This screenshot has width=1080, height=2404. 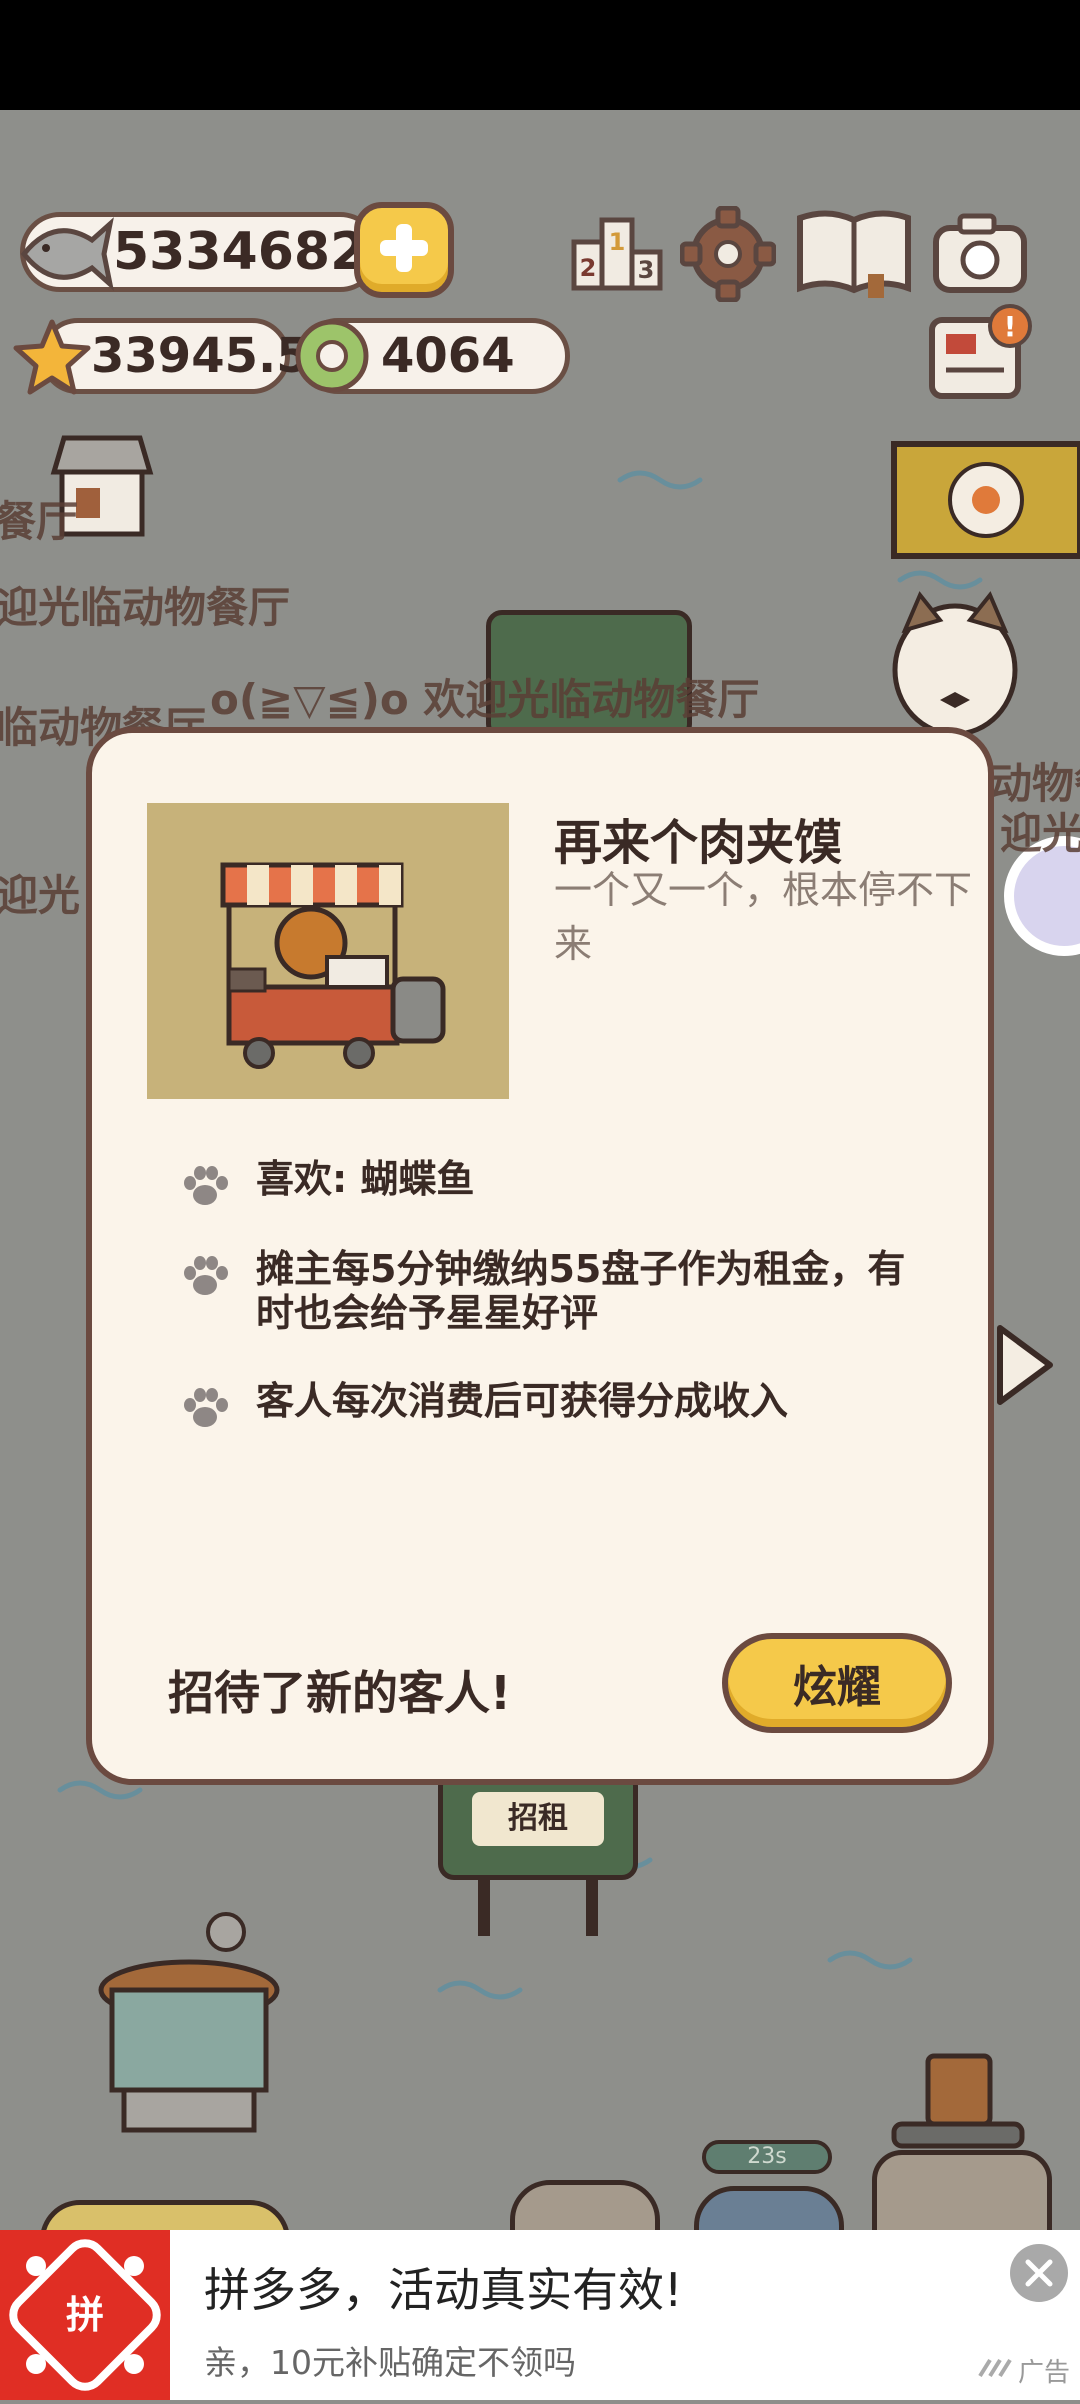 I want to click on feature-row: 喜欢: 蝴蝶鱼, so click(x=558, y=1184).